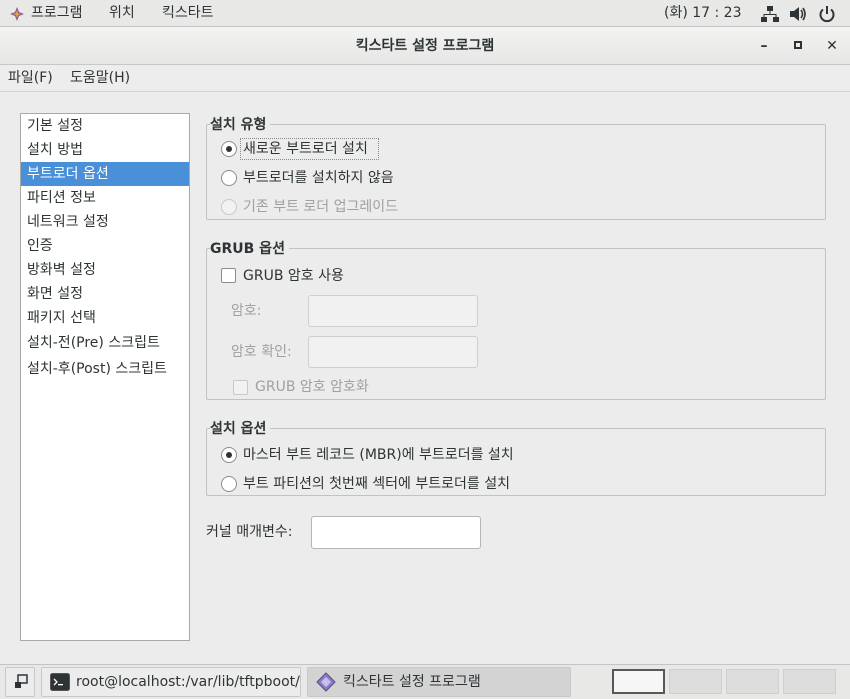  I want to click on nav-item-pre-script: 설치-전(Pre) 스크립트, so click(105, 343).